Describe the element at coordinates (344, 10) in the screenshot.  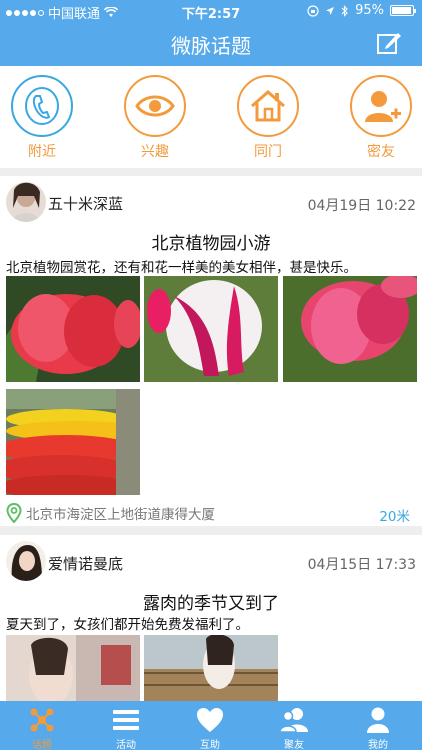
I see `bluetooth-icon` at that location.